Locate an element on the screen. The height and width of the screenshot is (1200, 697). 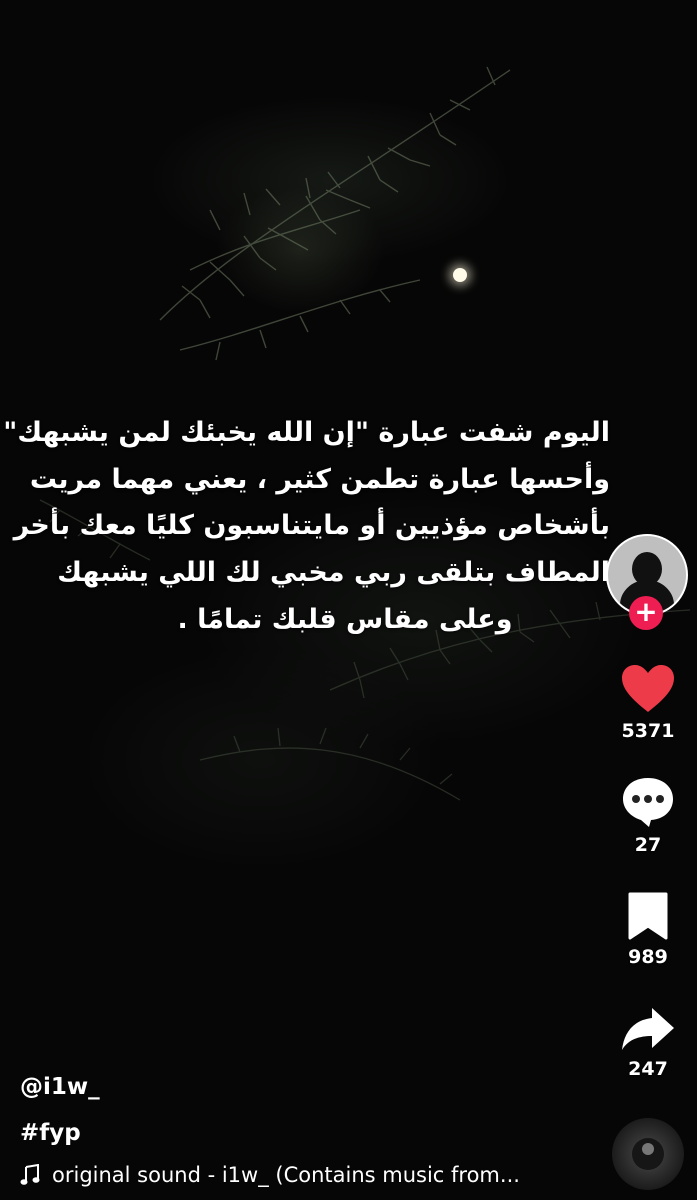
music-disc-center is located at coordinates (648, 1154).